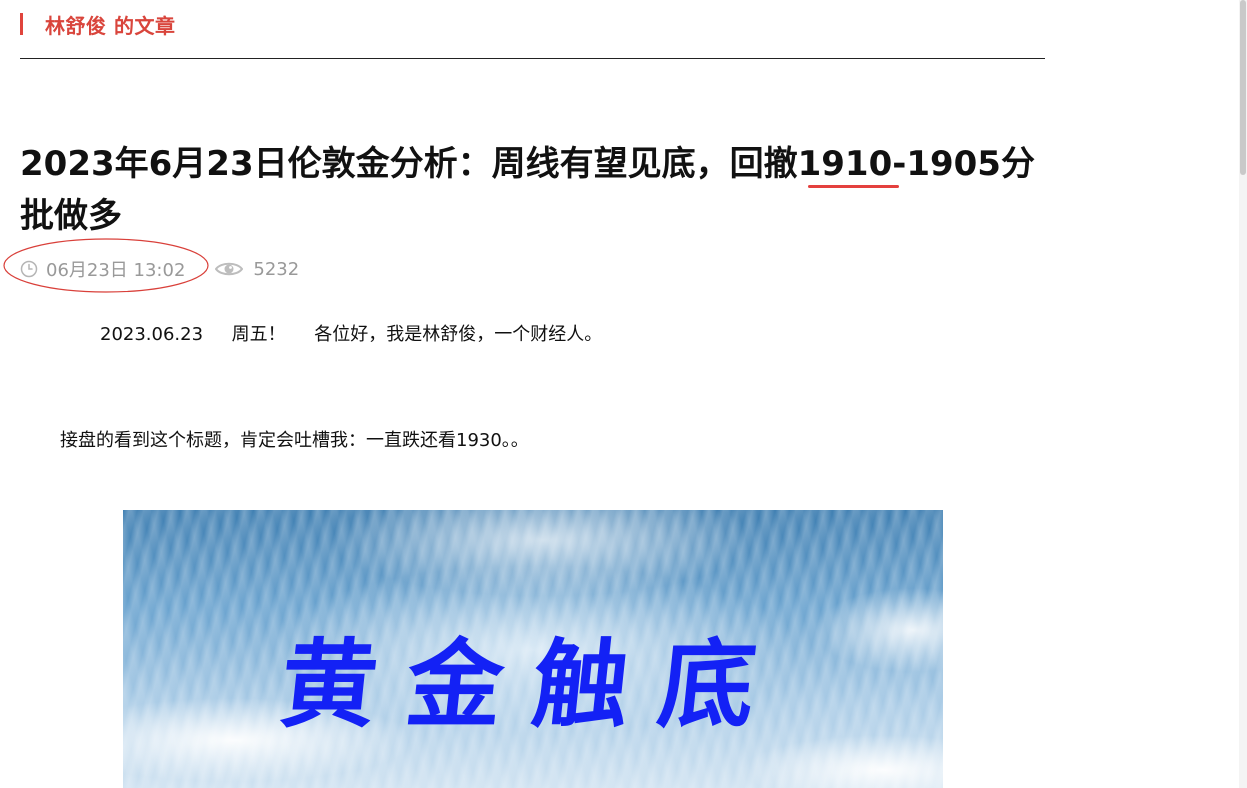 Image resolution: width=1247 pixels, height=788 pixels. I want to click on view-count: 5232, so click(257, 269).